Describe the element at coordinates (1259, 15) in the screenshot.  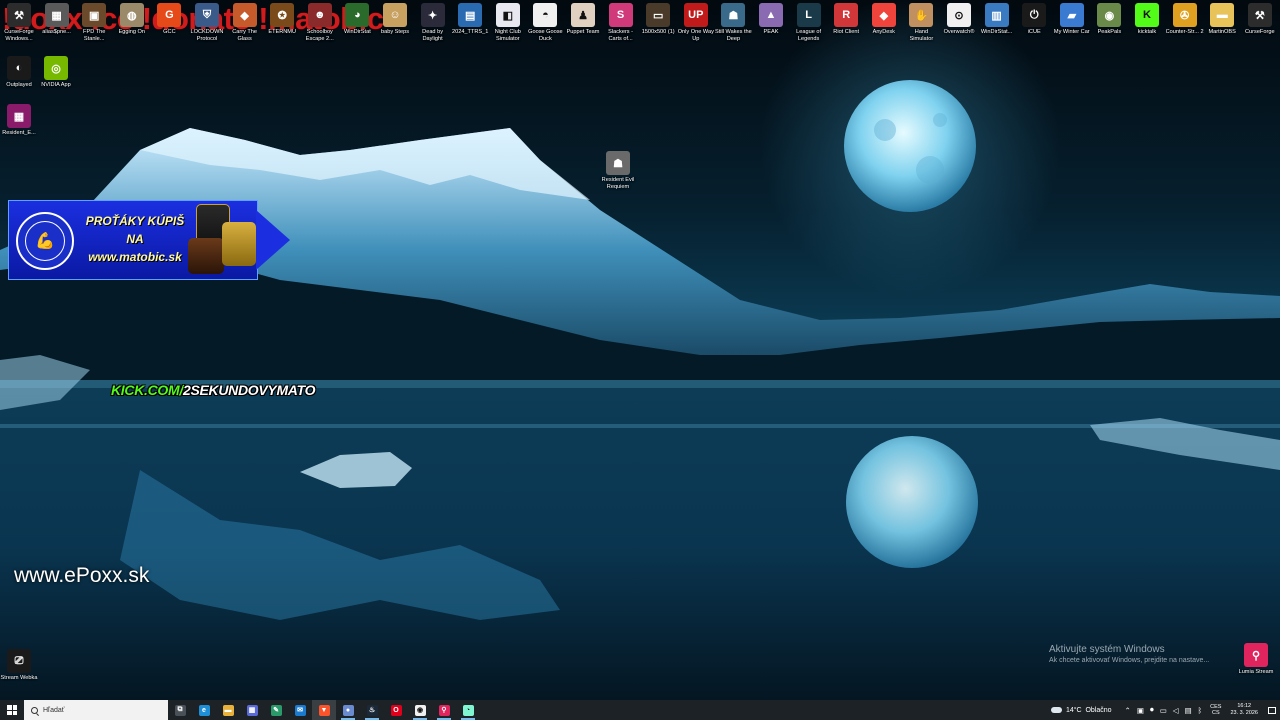
I see `curseforge-icon: ⚒` at that location.